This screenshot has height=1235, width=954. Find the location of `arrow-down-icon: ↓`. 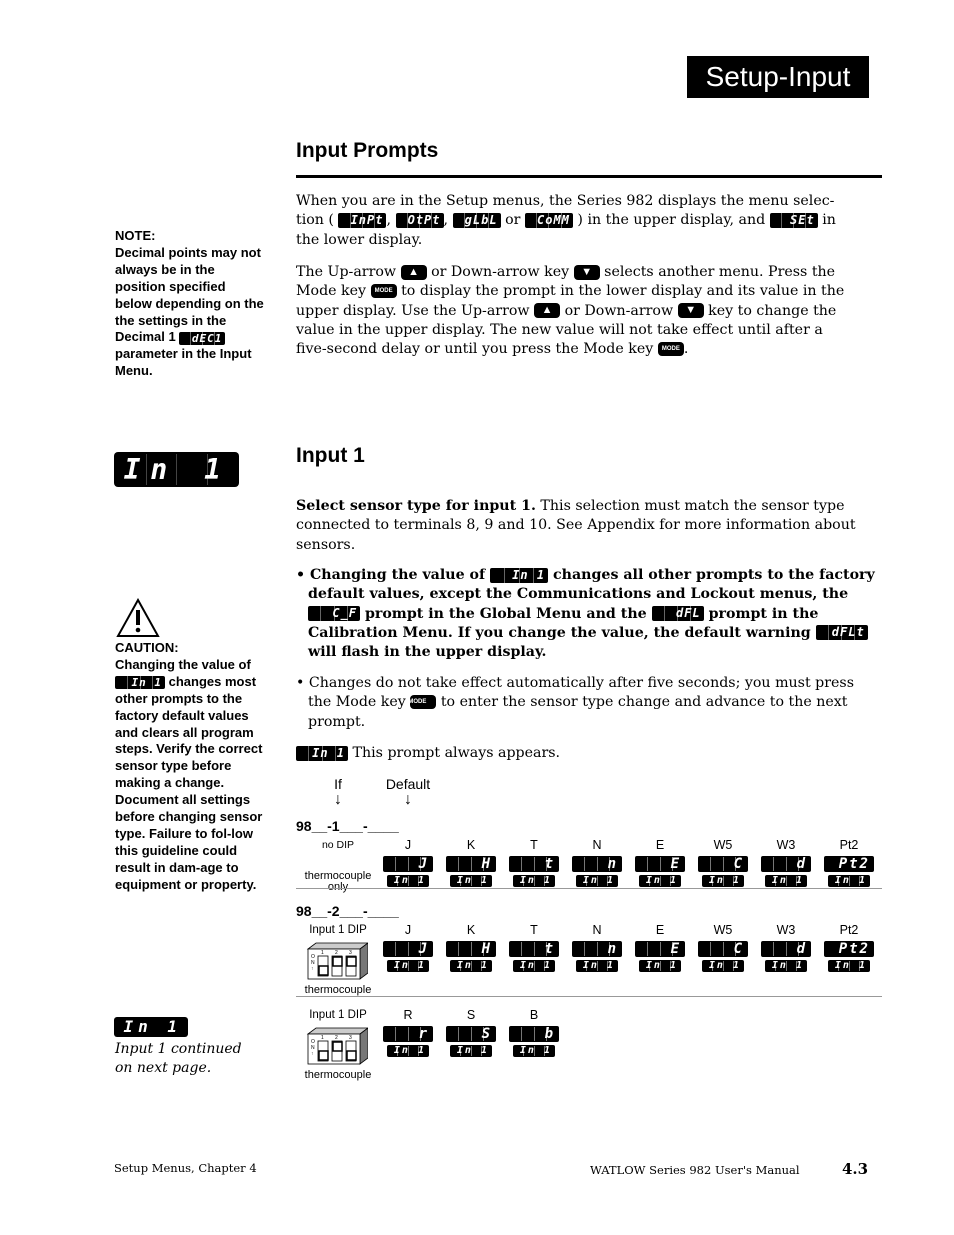

arrow-down-icon: ↓ is located at coordinates (408, 799).